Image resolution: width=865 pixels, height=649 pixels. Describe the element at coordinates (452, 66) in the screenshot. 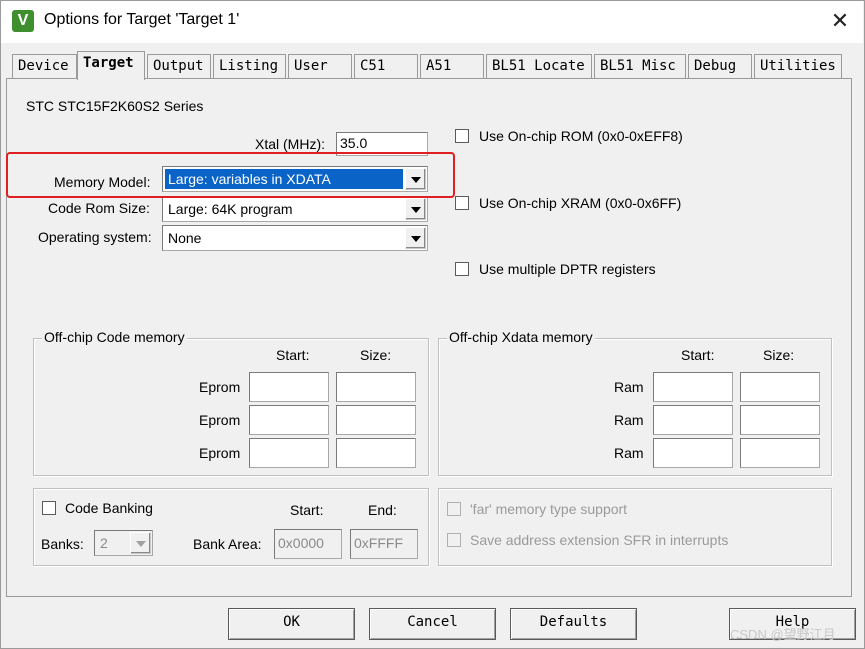

I see `tab-a51: A51` at that location.